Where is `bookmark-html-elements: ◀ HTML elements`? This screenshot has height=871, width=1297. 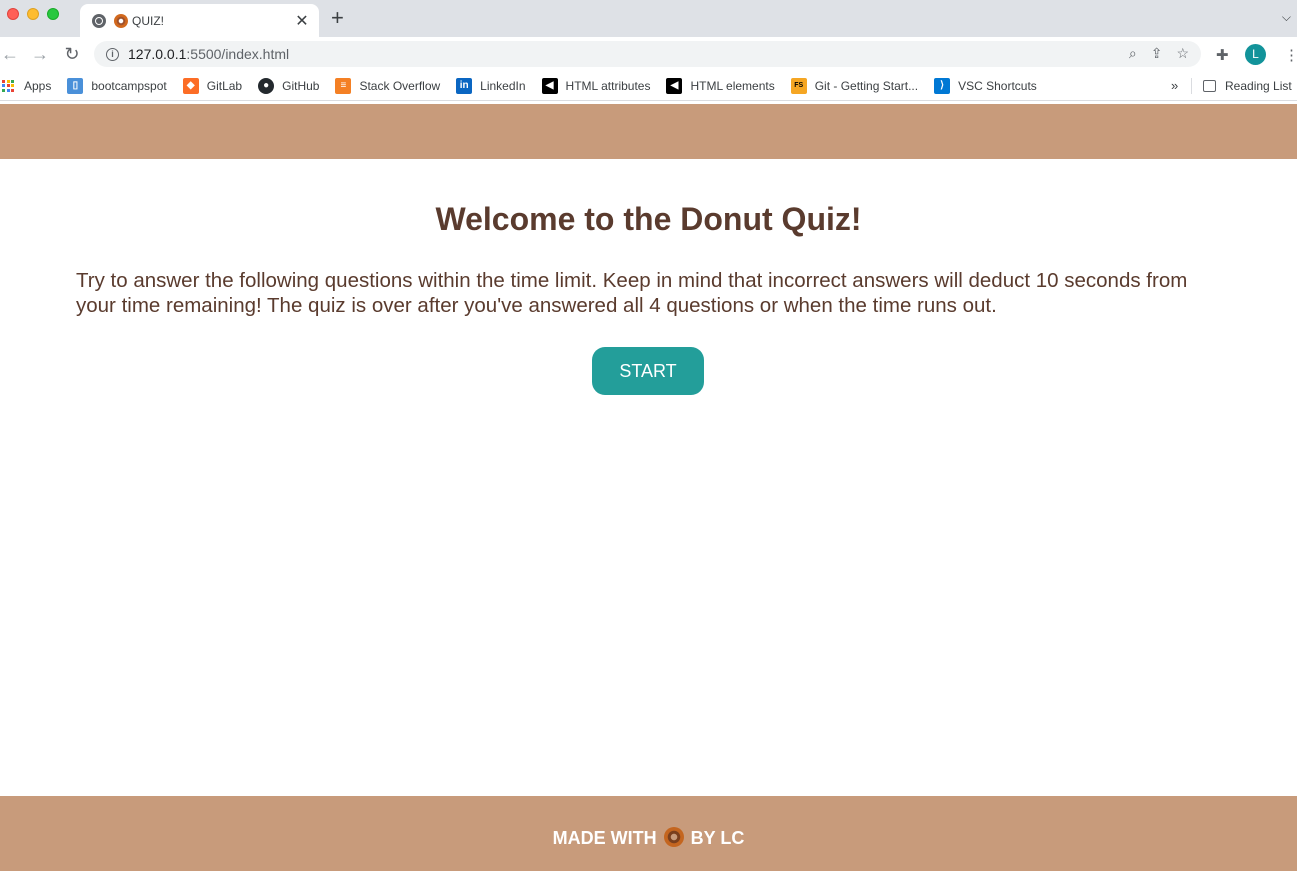
bookmark-html-elements: ◀ HTML elements is located at coordinates (720, 85).